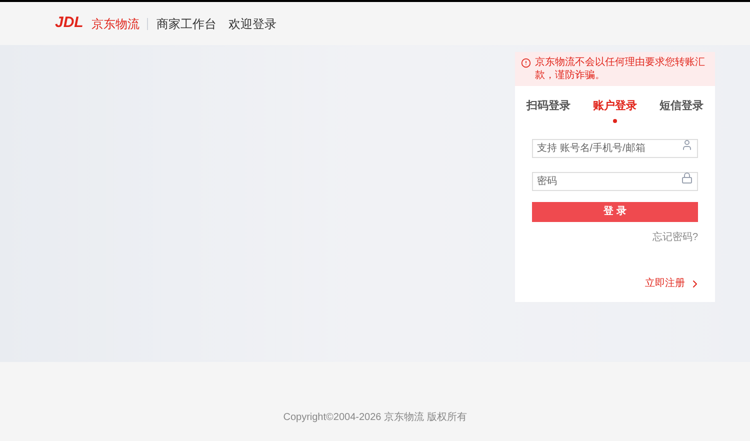  Describe the element at coordinates (687, 144) in the screenshot. I see `user-icon` at that location.